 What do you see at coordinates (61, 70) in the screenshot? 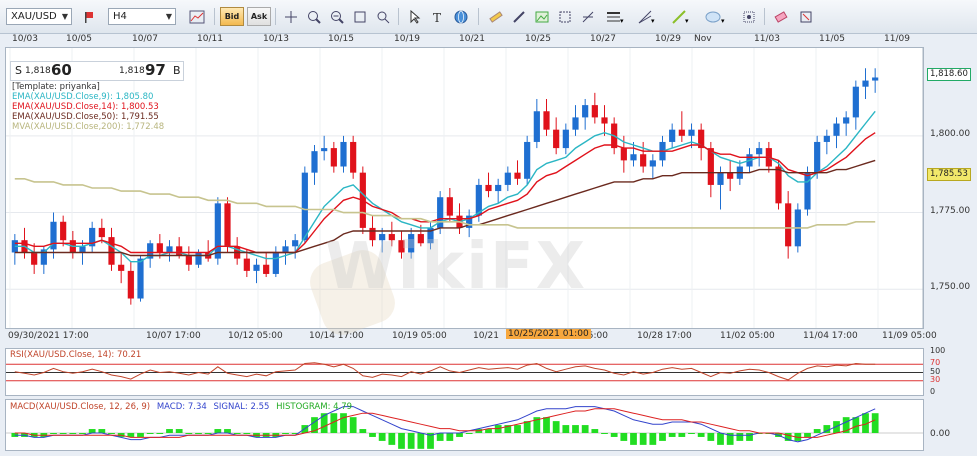
I see `sell-price-big: 60` at bounding box center [61, 70].